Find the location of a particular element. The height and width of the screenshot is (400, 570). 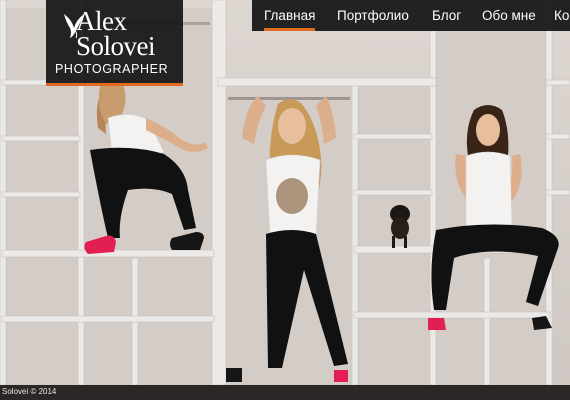

footer: Solovei © 2014 is located at coordinates (285, 392).